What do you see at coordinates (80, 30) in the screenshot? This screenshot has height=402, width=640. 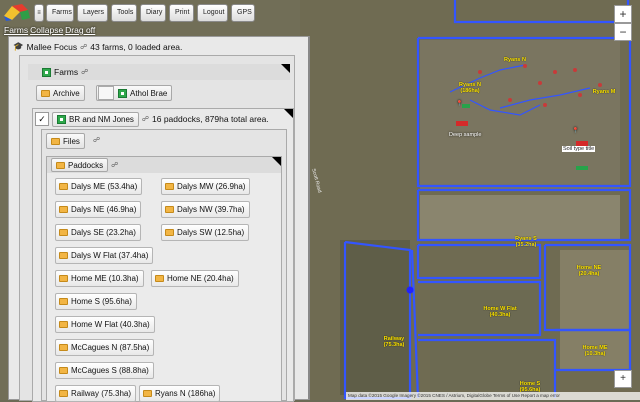 I see `drag-off-link: Drag off` at bounding box center [80, 30].